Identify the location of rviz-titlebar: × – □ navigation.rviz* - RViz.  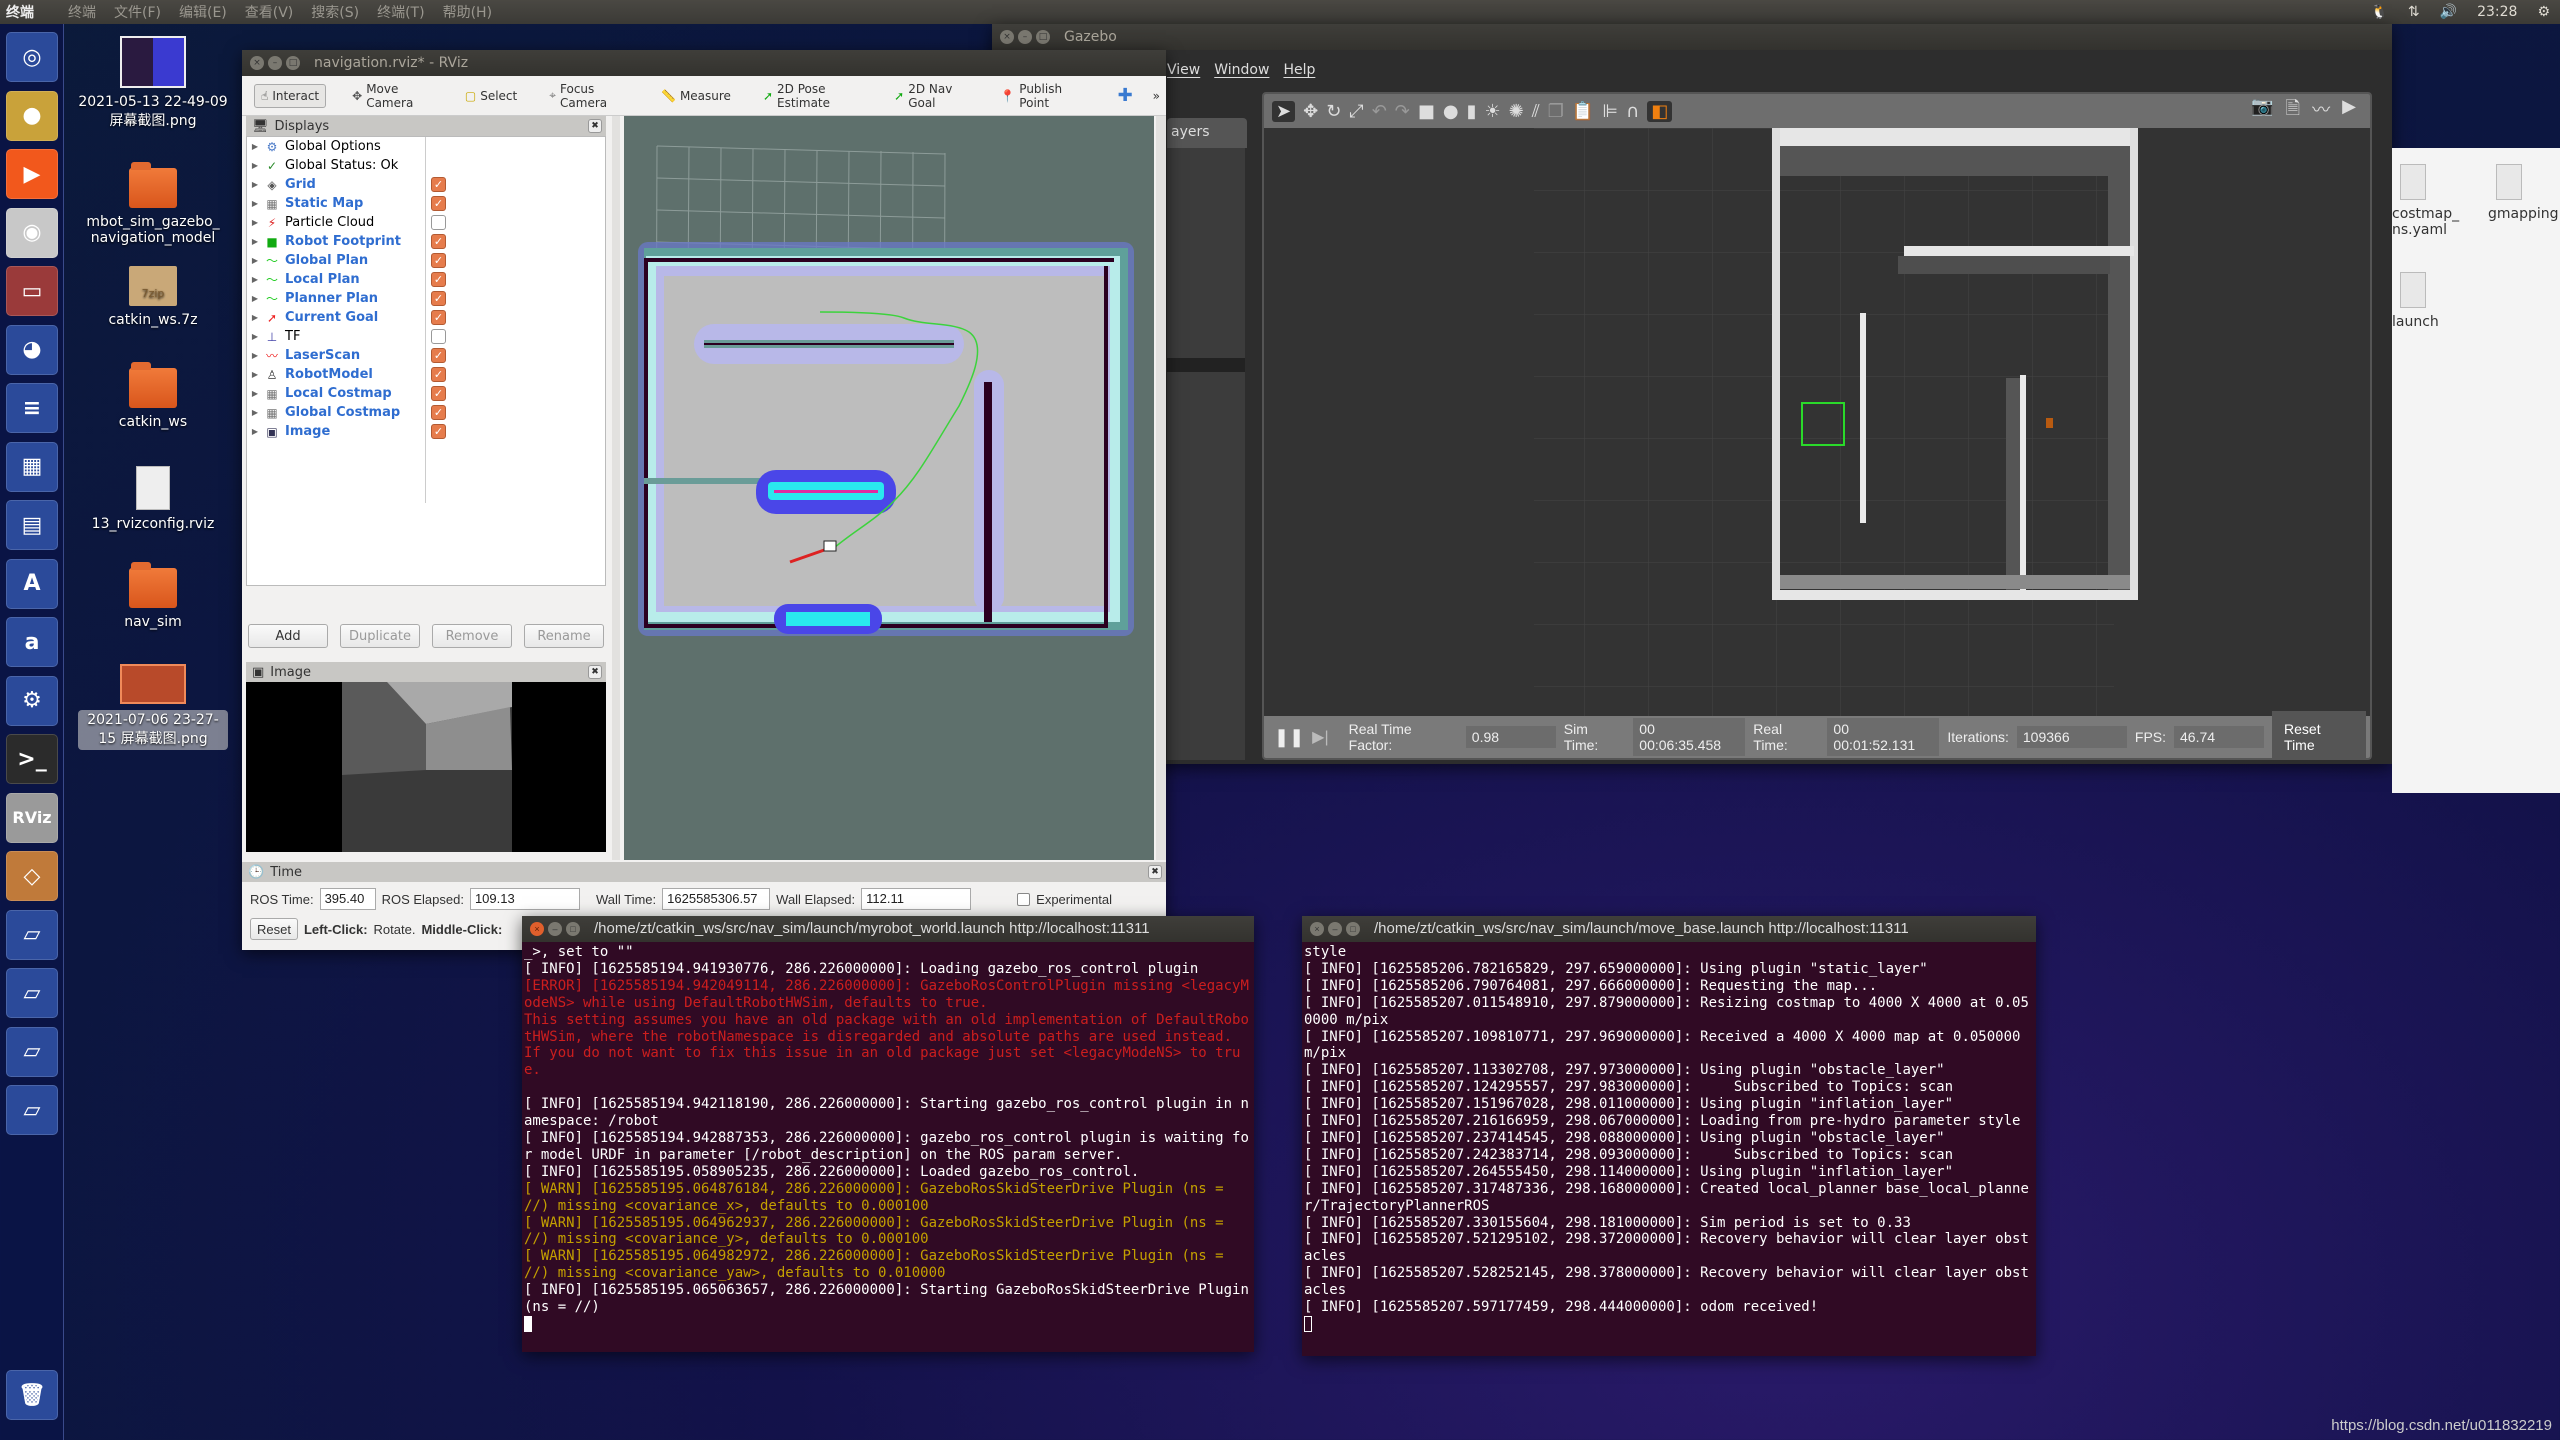
(704, 63).